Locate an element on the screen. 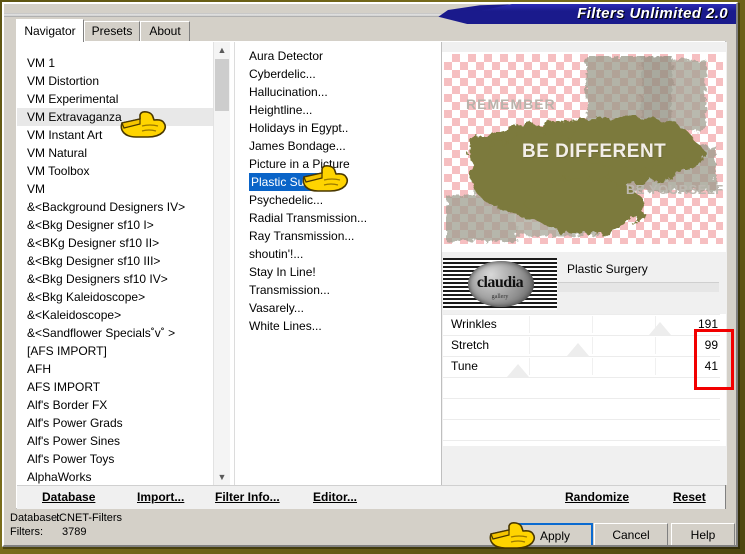 The height and width of the screenshot is (554, 745). selected-filter-name: Plastic Surgery is located at coordinates (642, 269).